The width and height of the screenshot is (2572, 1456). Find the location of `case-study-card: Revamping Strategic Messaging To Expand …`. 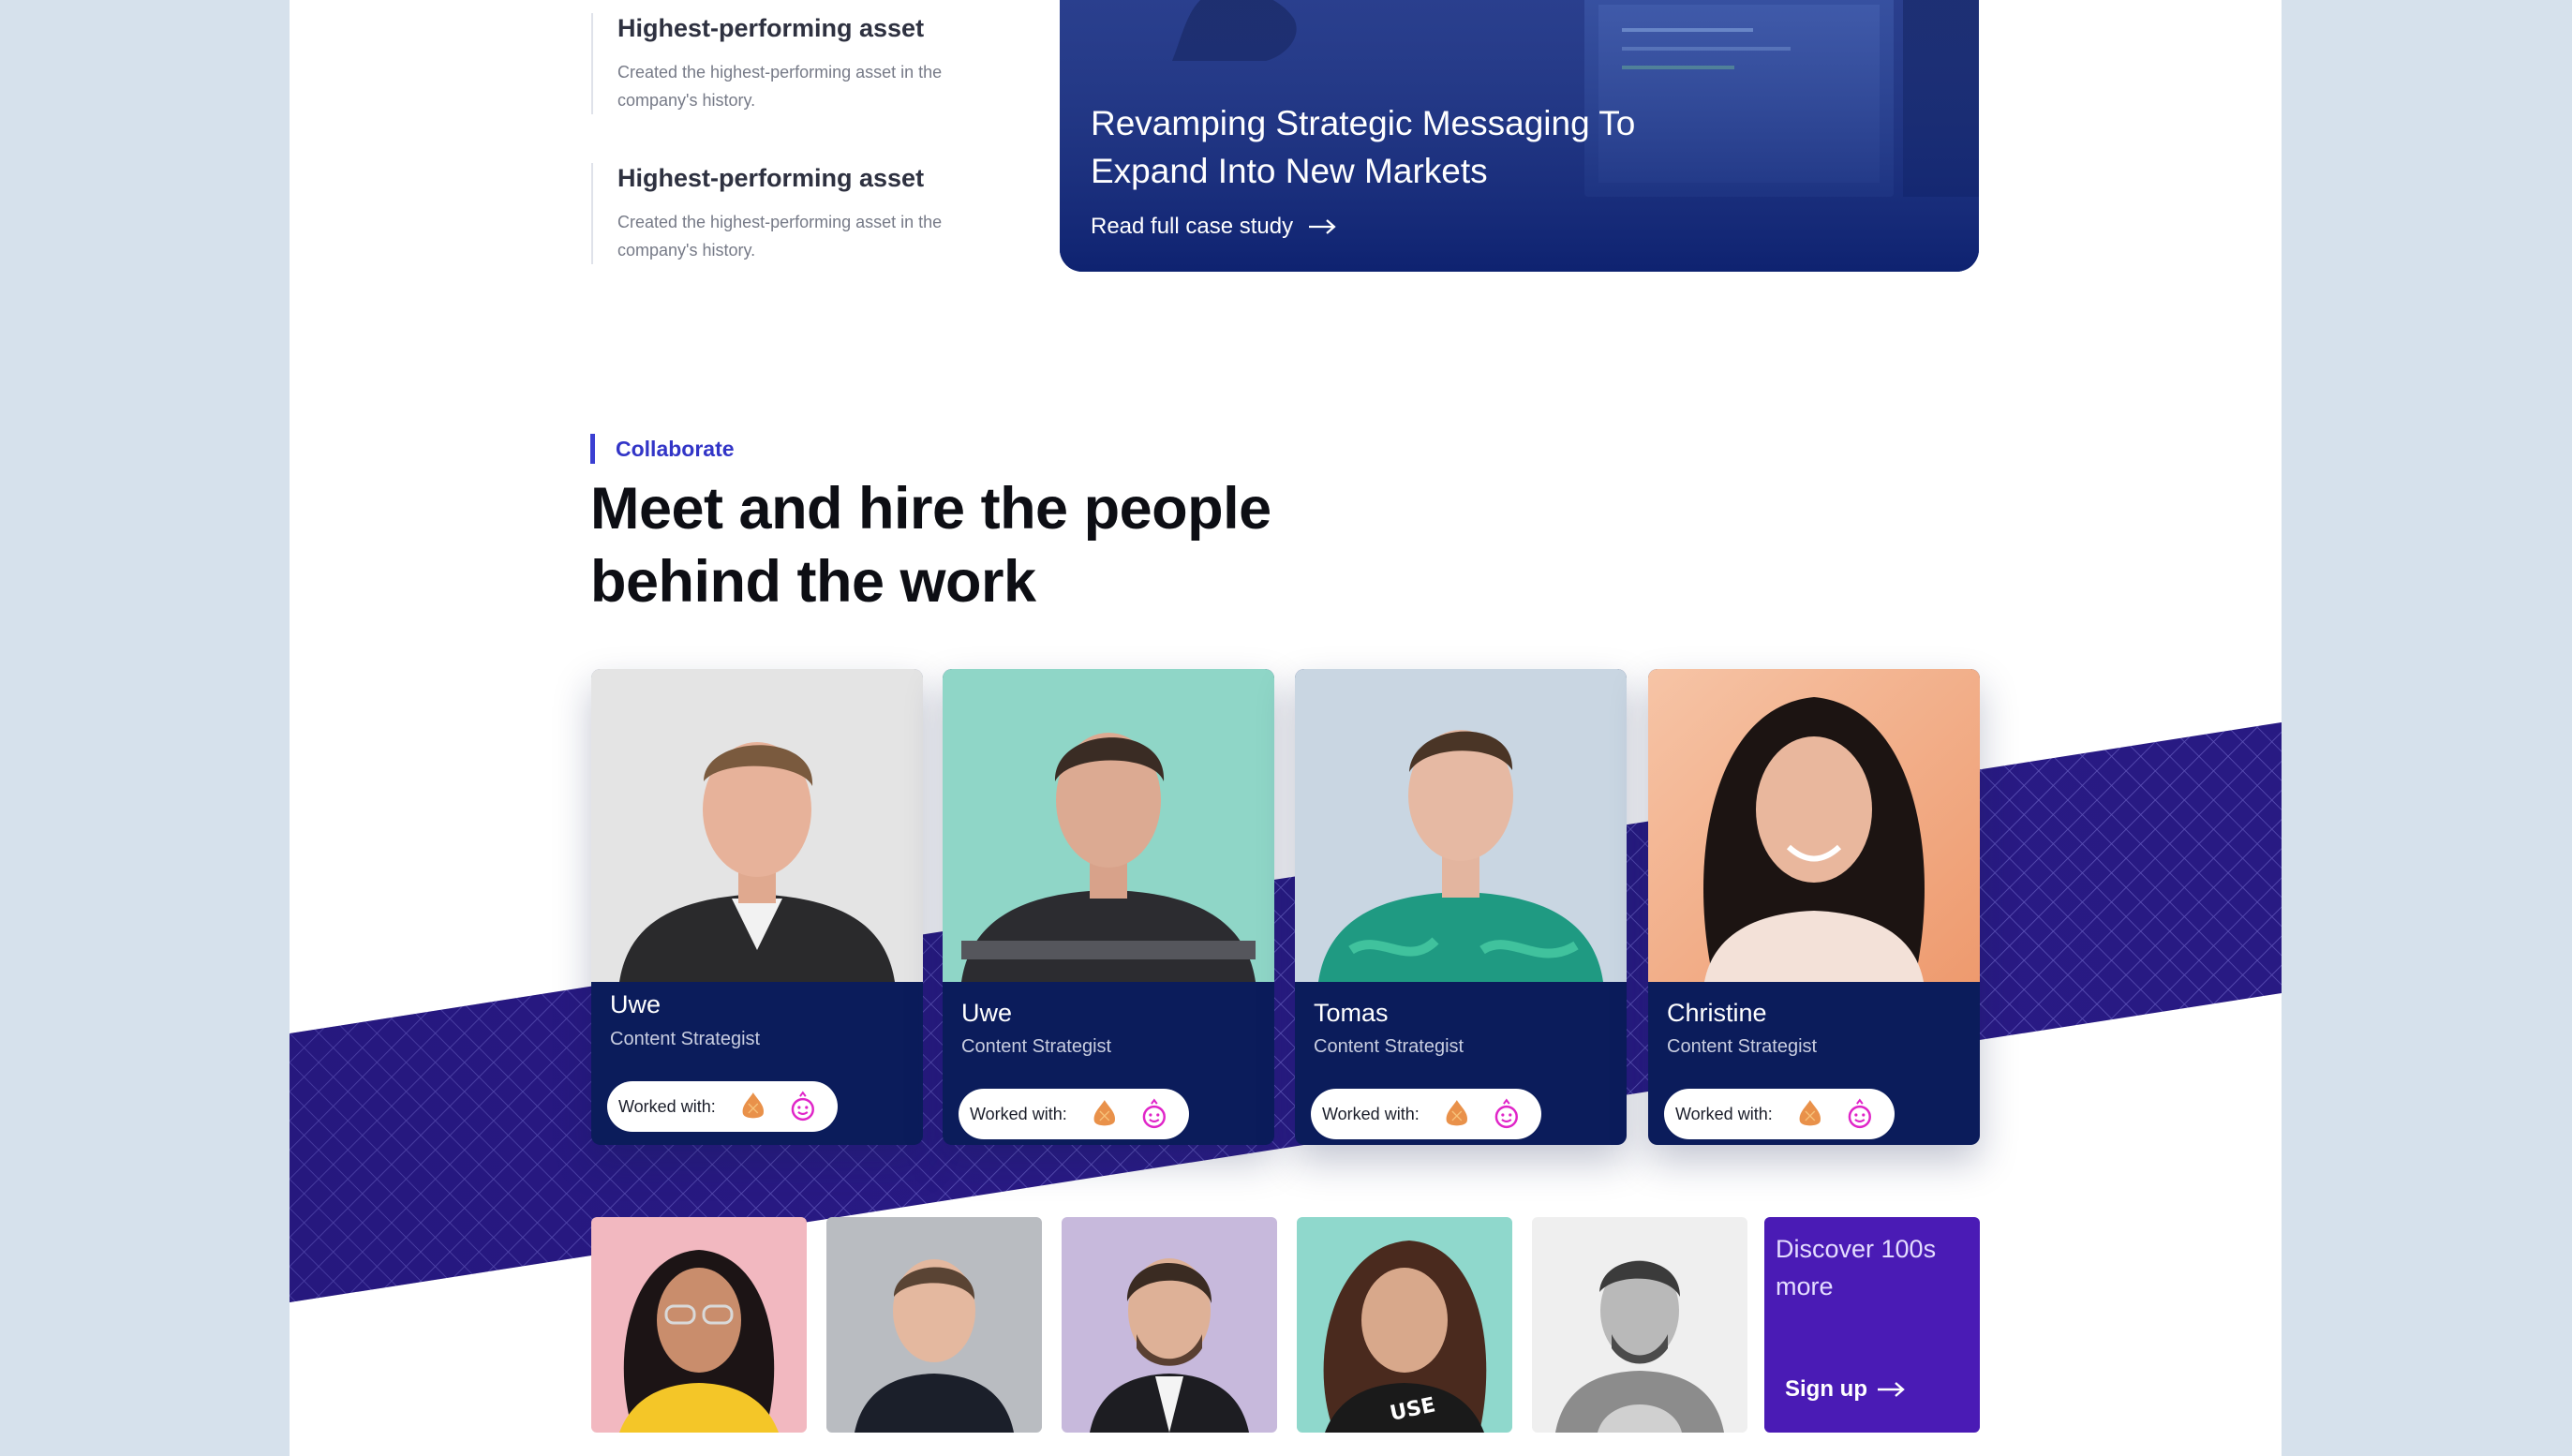

case-study-card: Revamping Strategic Messaging To Expand … is located at coordinates (1519, 136).